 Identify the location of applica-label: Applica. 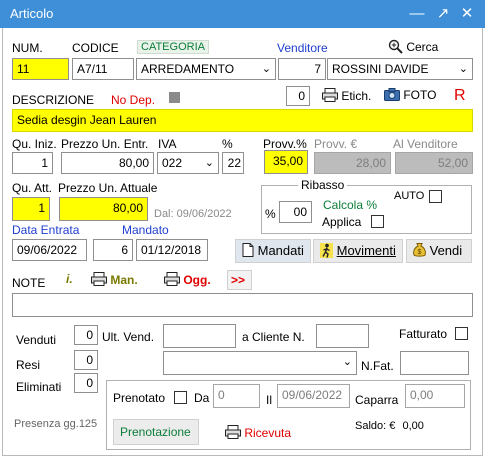
(342, 222).